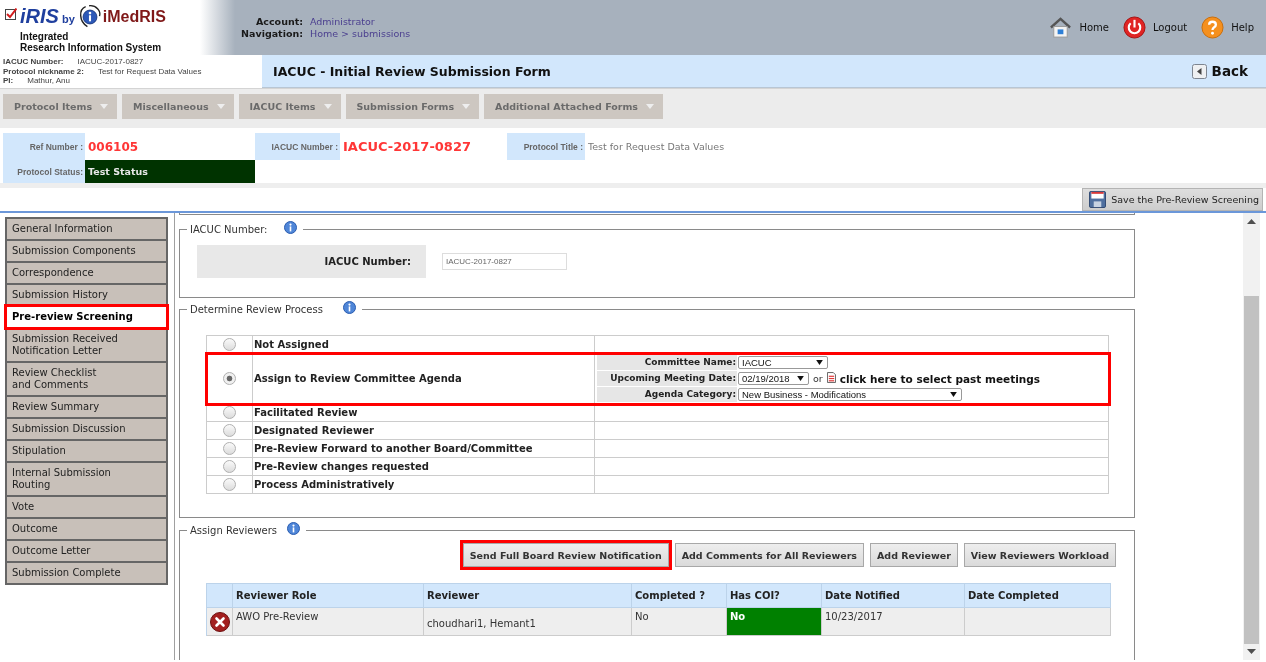  Describe the element at coordinates (343, 21) in the screenshot. I see `account-name: Administrator` at that location.